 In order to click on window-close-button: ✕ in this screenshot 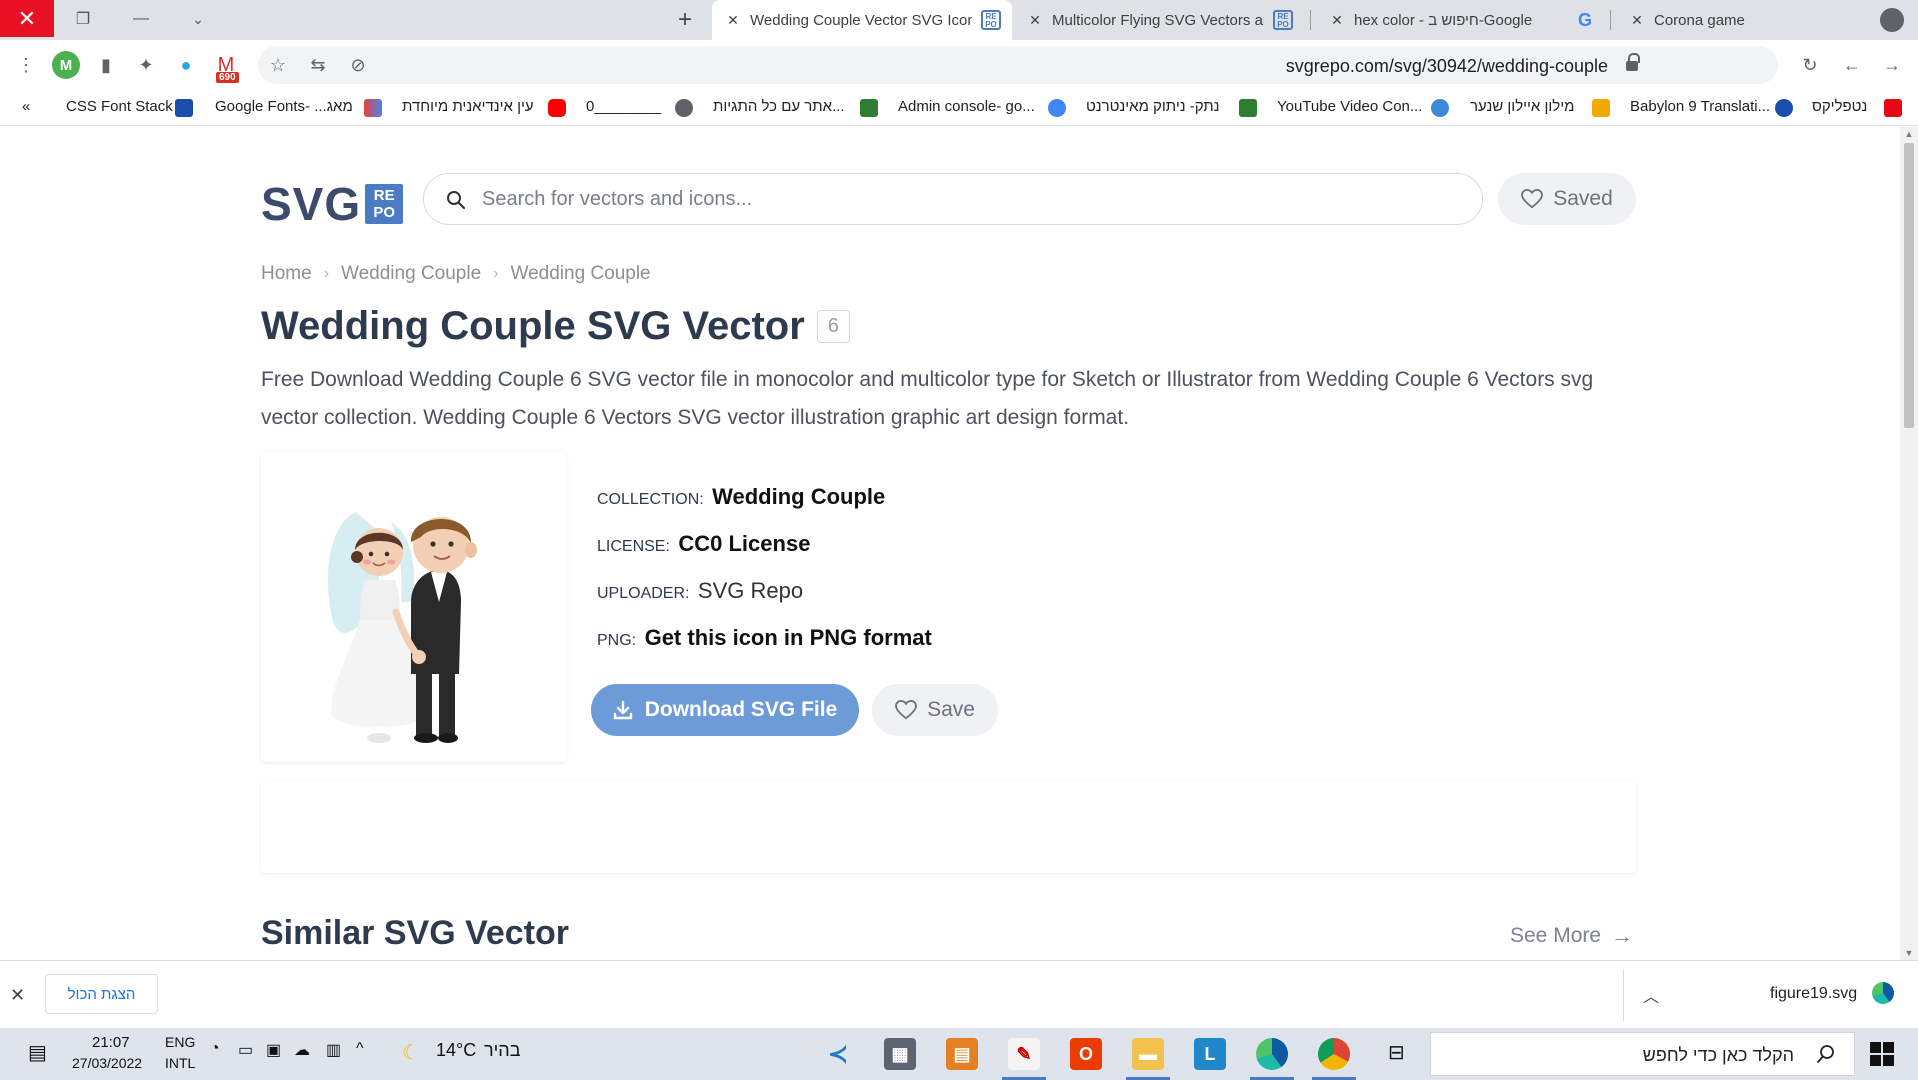, I will do `click(27, 18)`.